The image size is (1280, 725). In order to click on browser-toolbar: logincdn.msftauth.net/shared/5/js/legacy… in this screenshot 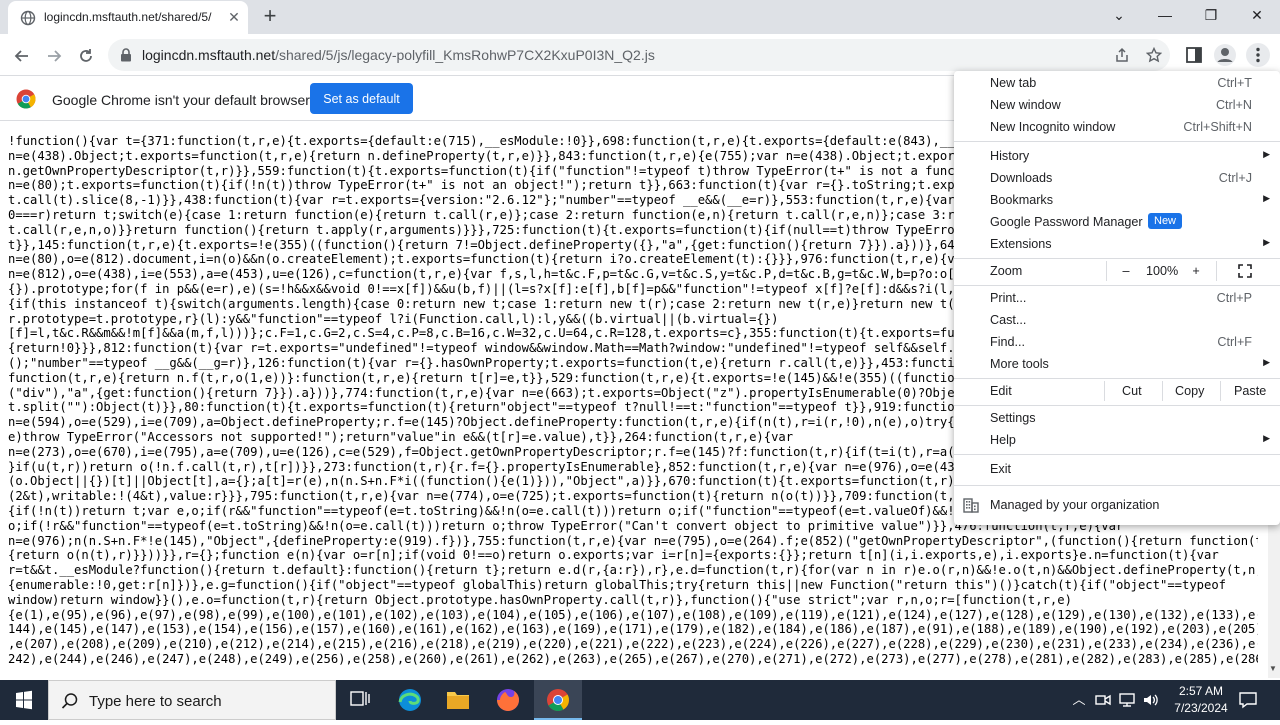, I will do `click(640, 55)`.